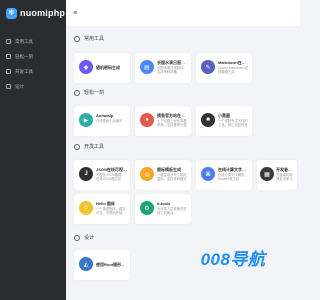 This screenshot has width=320, height=300. I want to click on tool-icon: ◭, so click(86, 264).